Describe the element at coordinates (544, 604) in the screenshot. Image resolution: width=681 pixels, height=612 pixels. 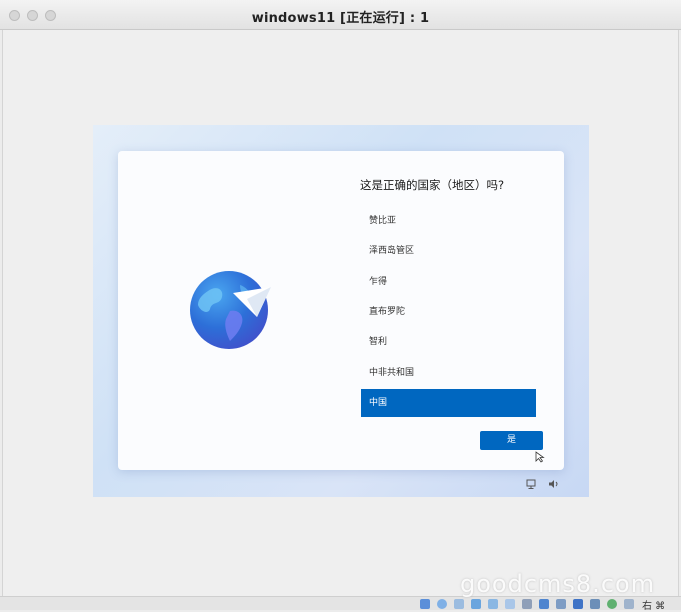
I see `recording-icon` at that location.